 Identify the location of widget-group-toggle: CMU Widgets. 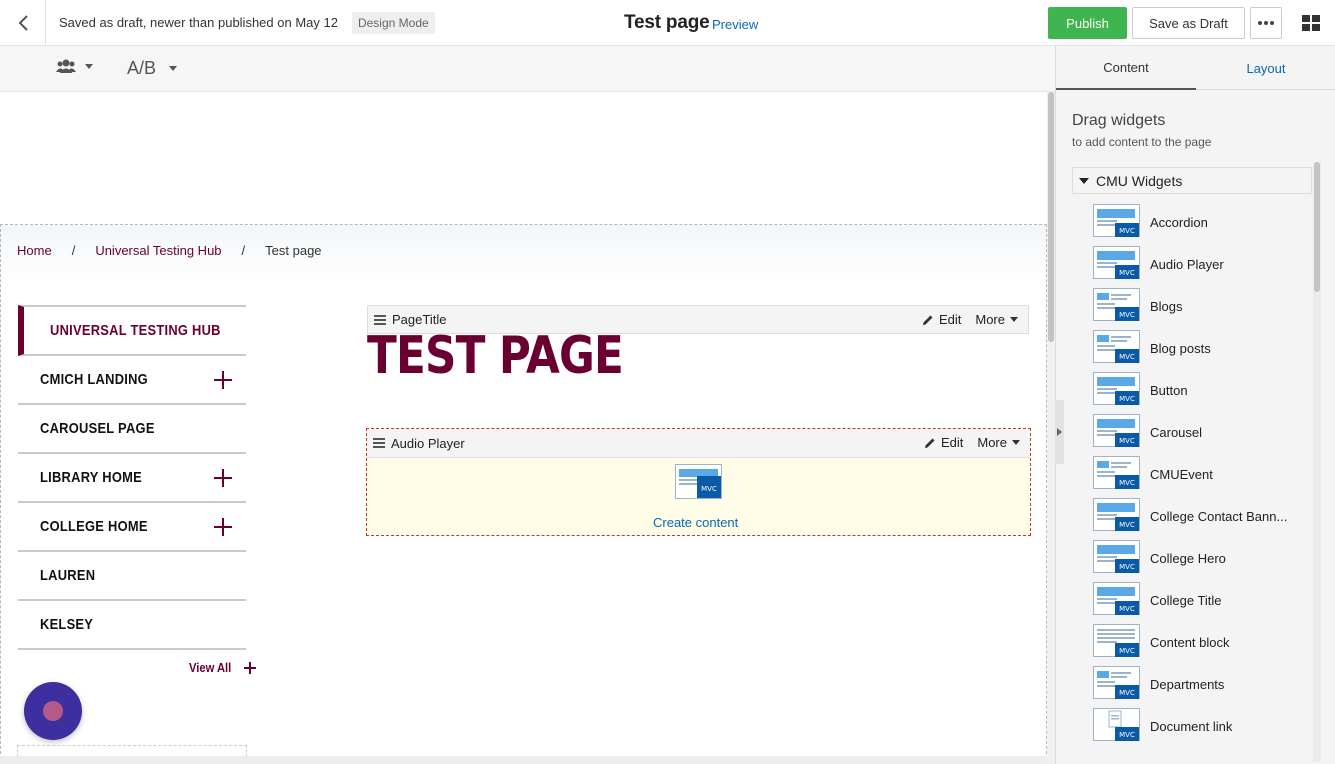
(1192, 180).